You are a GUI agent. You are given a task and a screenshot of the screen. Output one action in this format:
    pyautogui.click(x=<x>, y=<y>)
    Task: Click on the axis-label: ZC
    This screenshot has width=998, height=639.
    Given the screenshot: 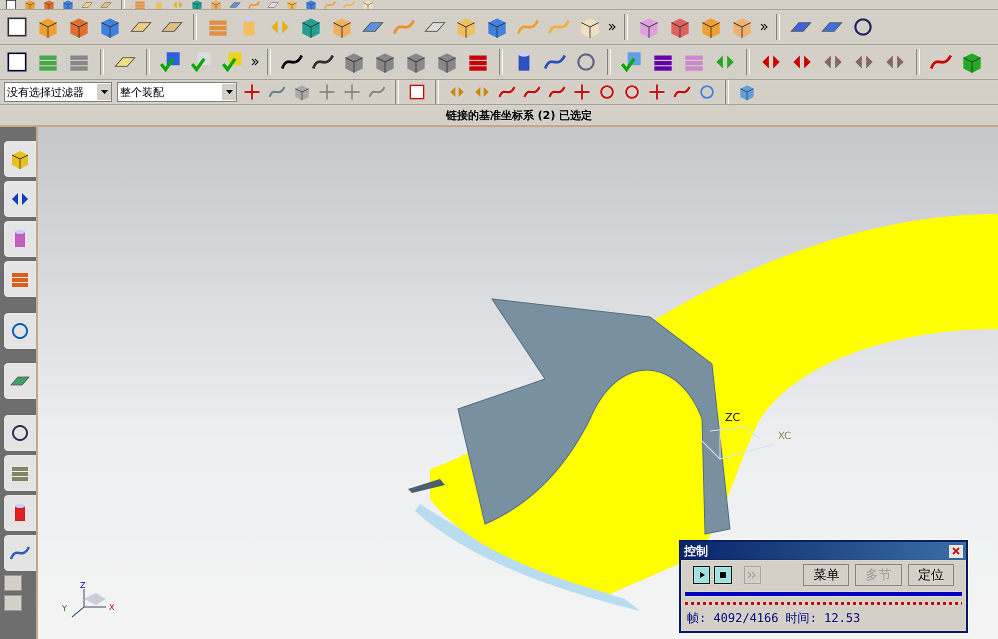 What is the action you would take?
    pyautogui.click(x=732, y=417)
    